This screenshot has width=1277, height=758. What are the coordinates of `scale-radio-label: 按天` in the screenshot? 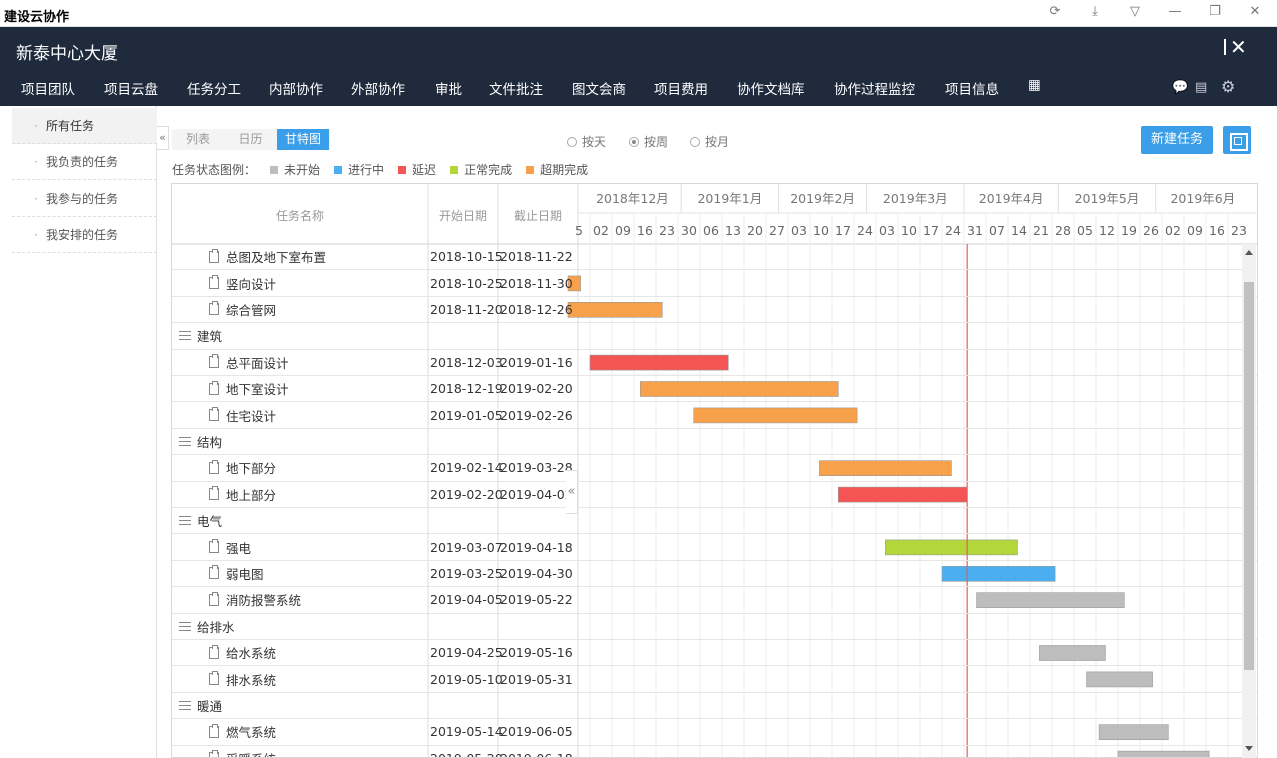 It's located at (594, 142).